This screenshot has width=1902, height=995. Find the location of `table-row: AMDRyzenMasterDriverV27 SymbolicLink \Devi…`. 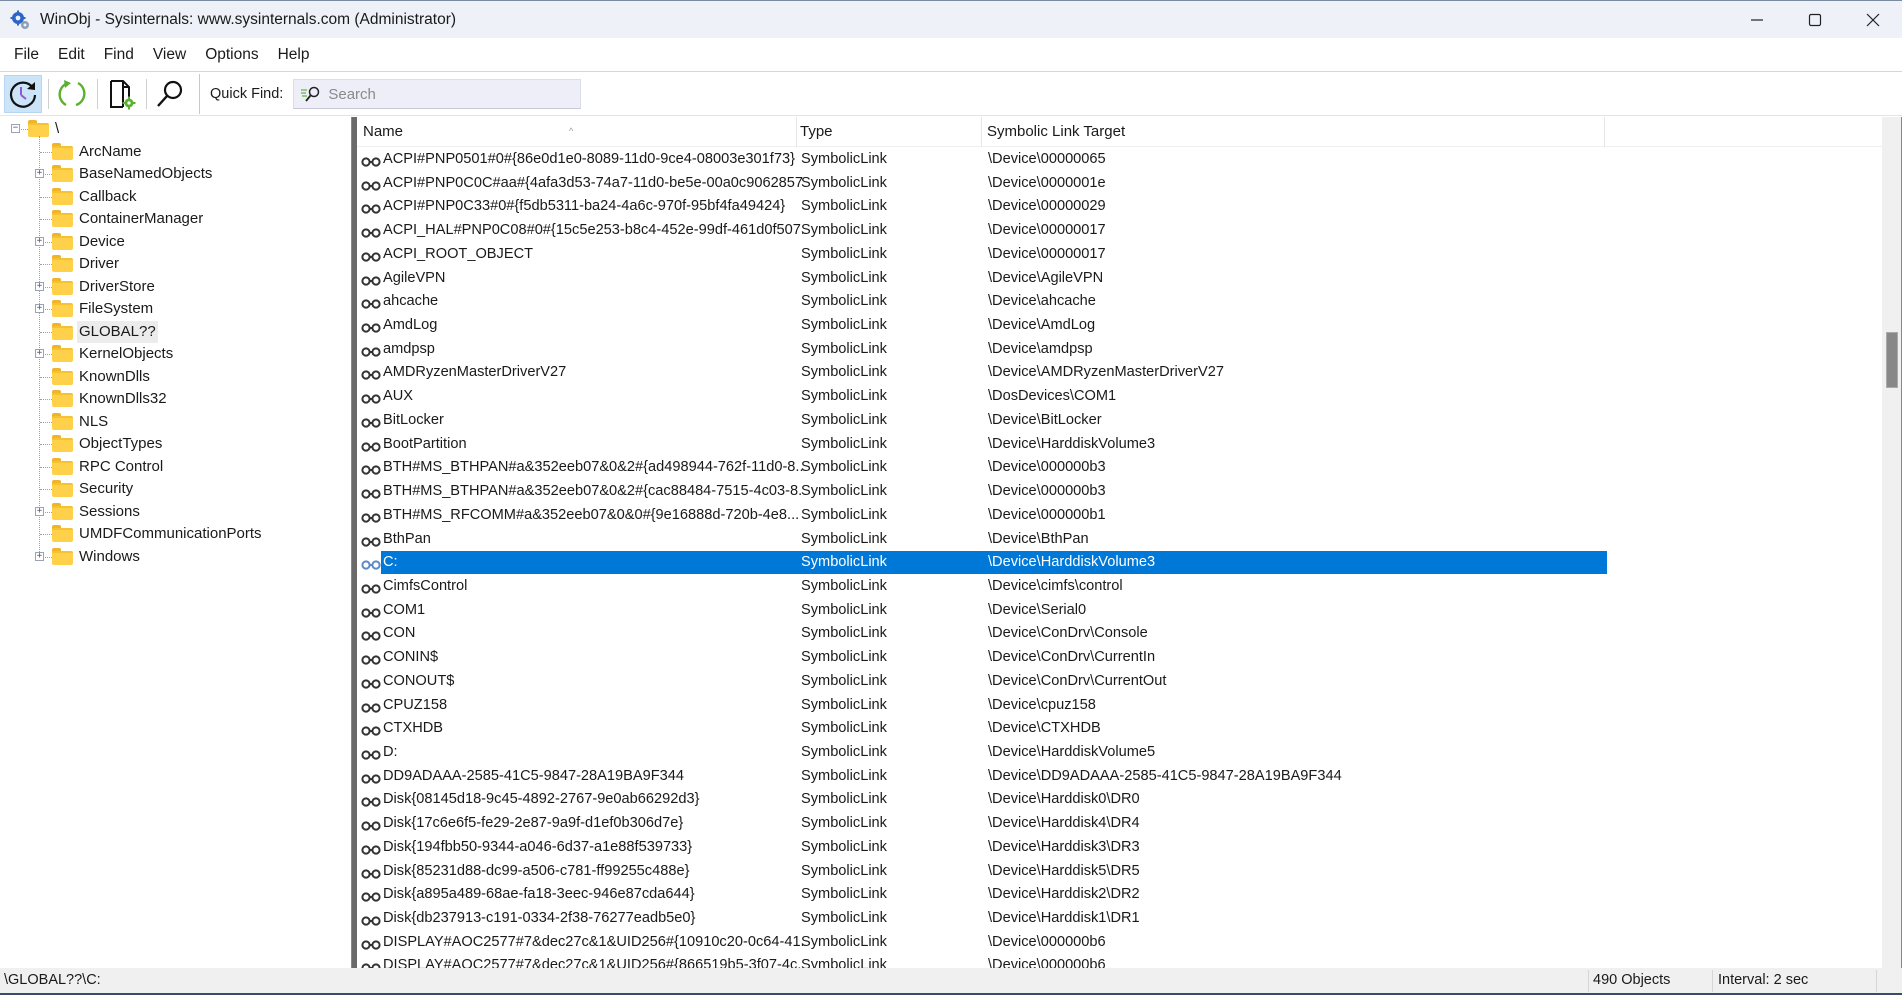

table-row: AMDRyzenMasterDriverV27 SymbolicLink \Devi… is located at coordinates (982, 373).